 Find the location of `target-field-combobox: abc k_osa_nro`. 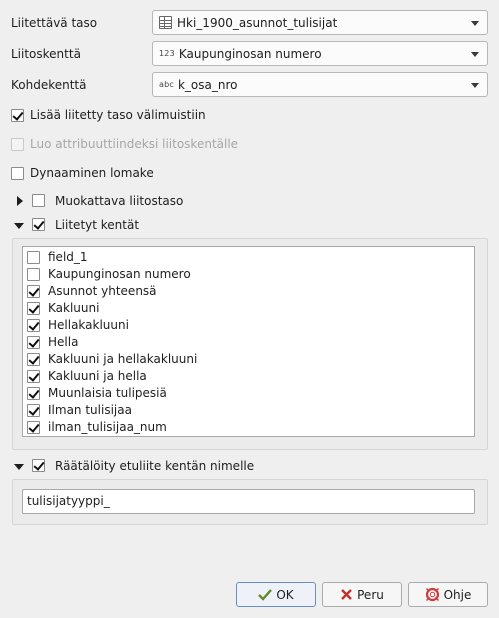

target-field-combobox: abc k_osa_nro is located at coordinates (320, 84).